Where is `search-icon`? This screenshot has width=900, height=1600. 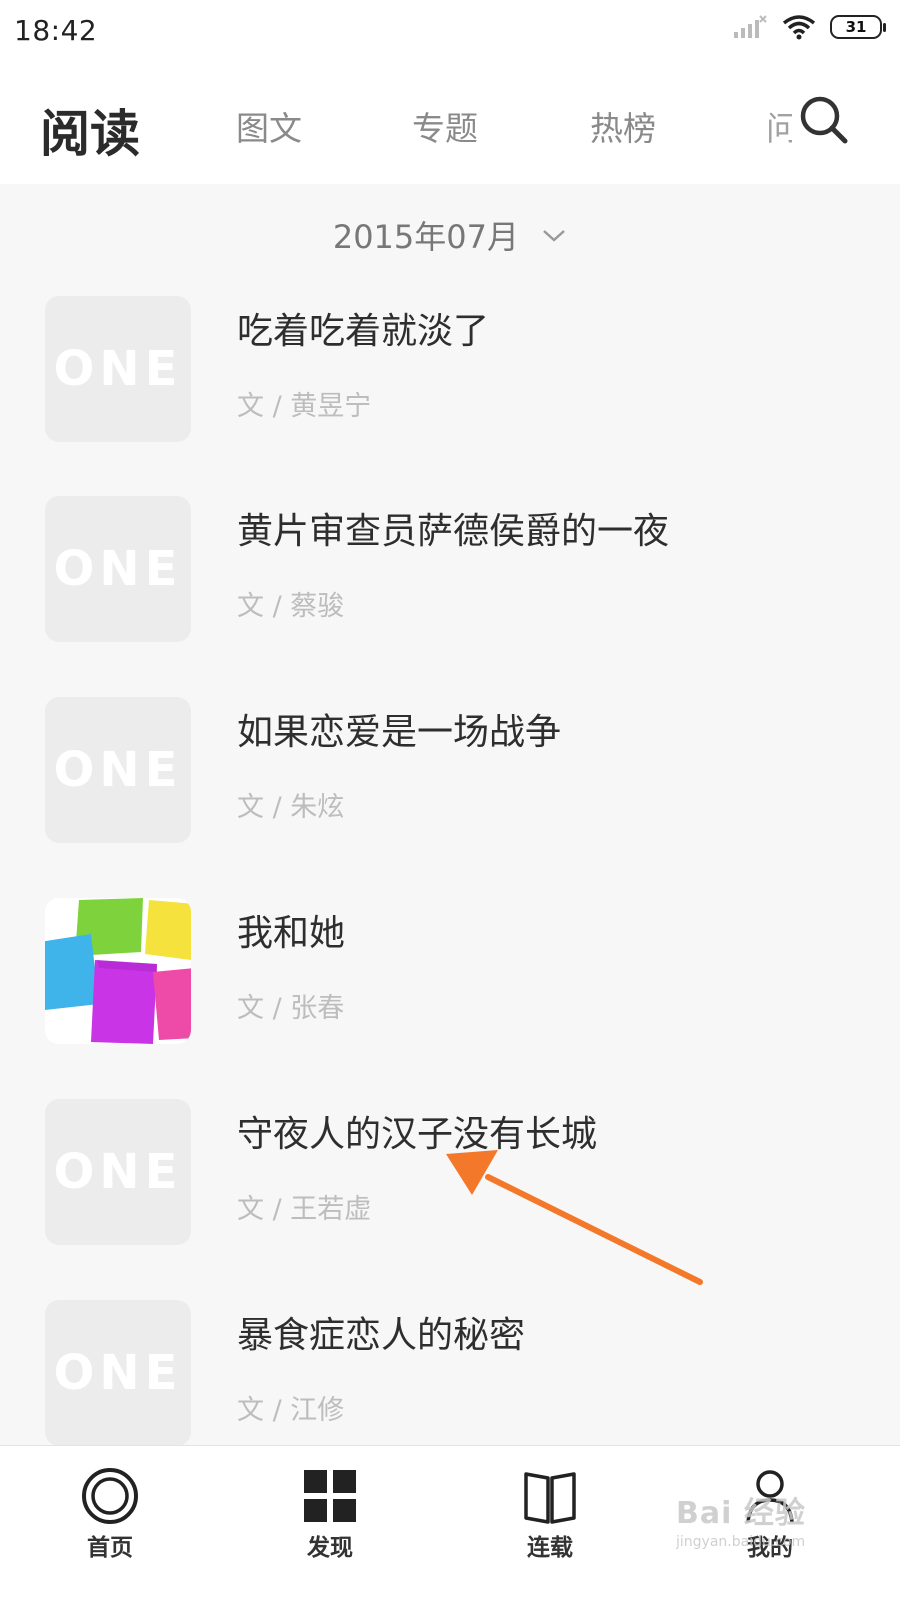
search-icon is located at coordinates (824, 120).